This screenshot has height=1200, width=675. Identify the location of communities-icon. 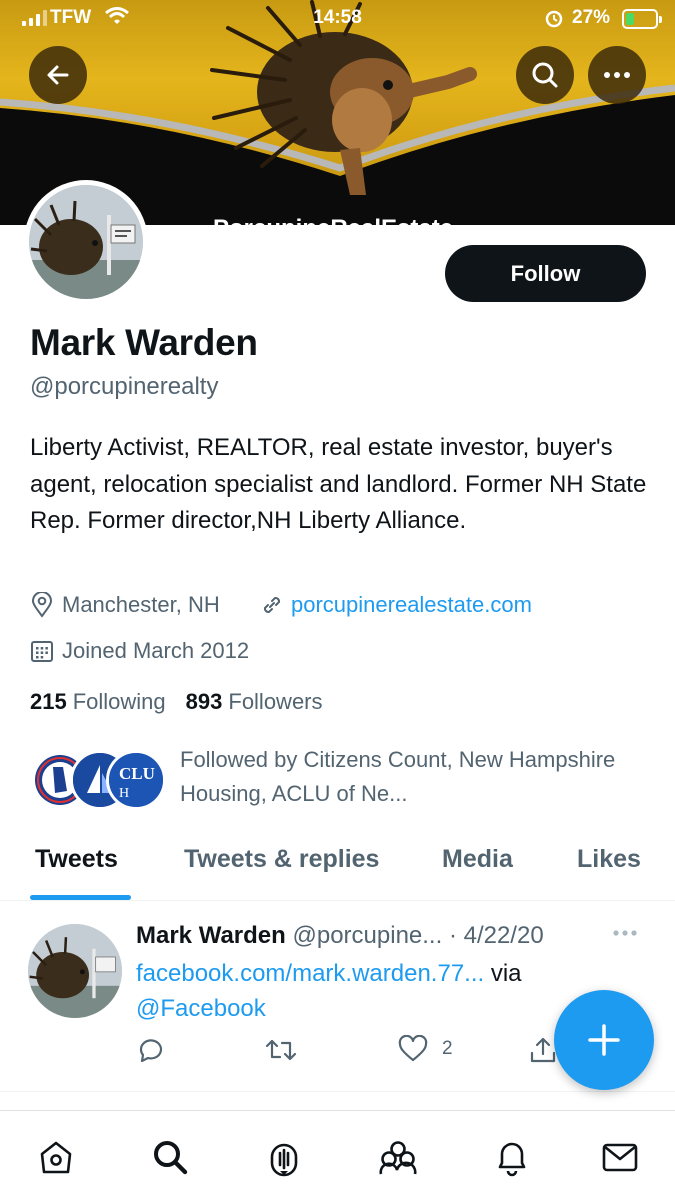
(398, 1158).